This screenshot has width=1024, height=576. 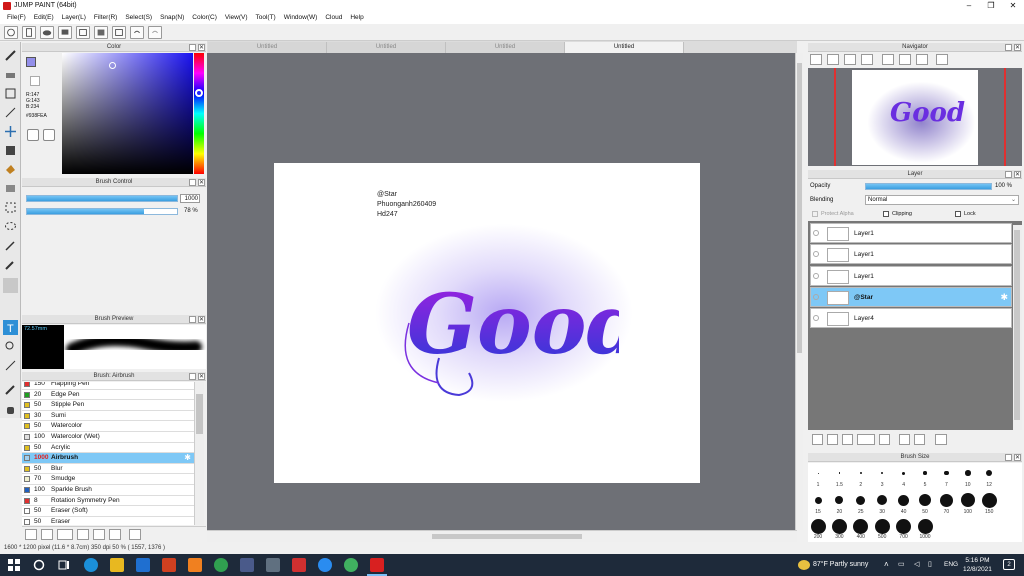 I want to click on brush-list-item: 30 Sumi, so click(x=108, y=416).